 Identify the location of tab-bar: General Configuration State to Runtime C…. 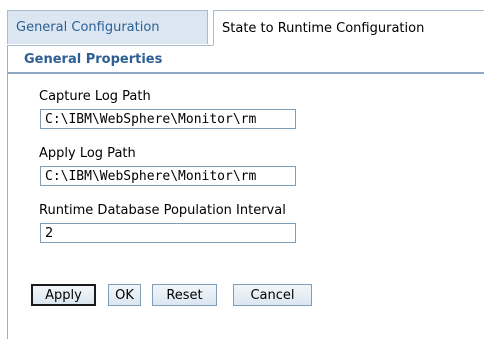
(245, 28).